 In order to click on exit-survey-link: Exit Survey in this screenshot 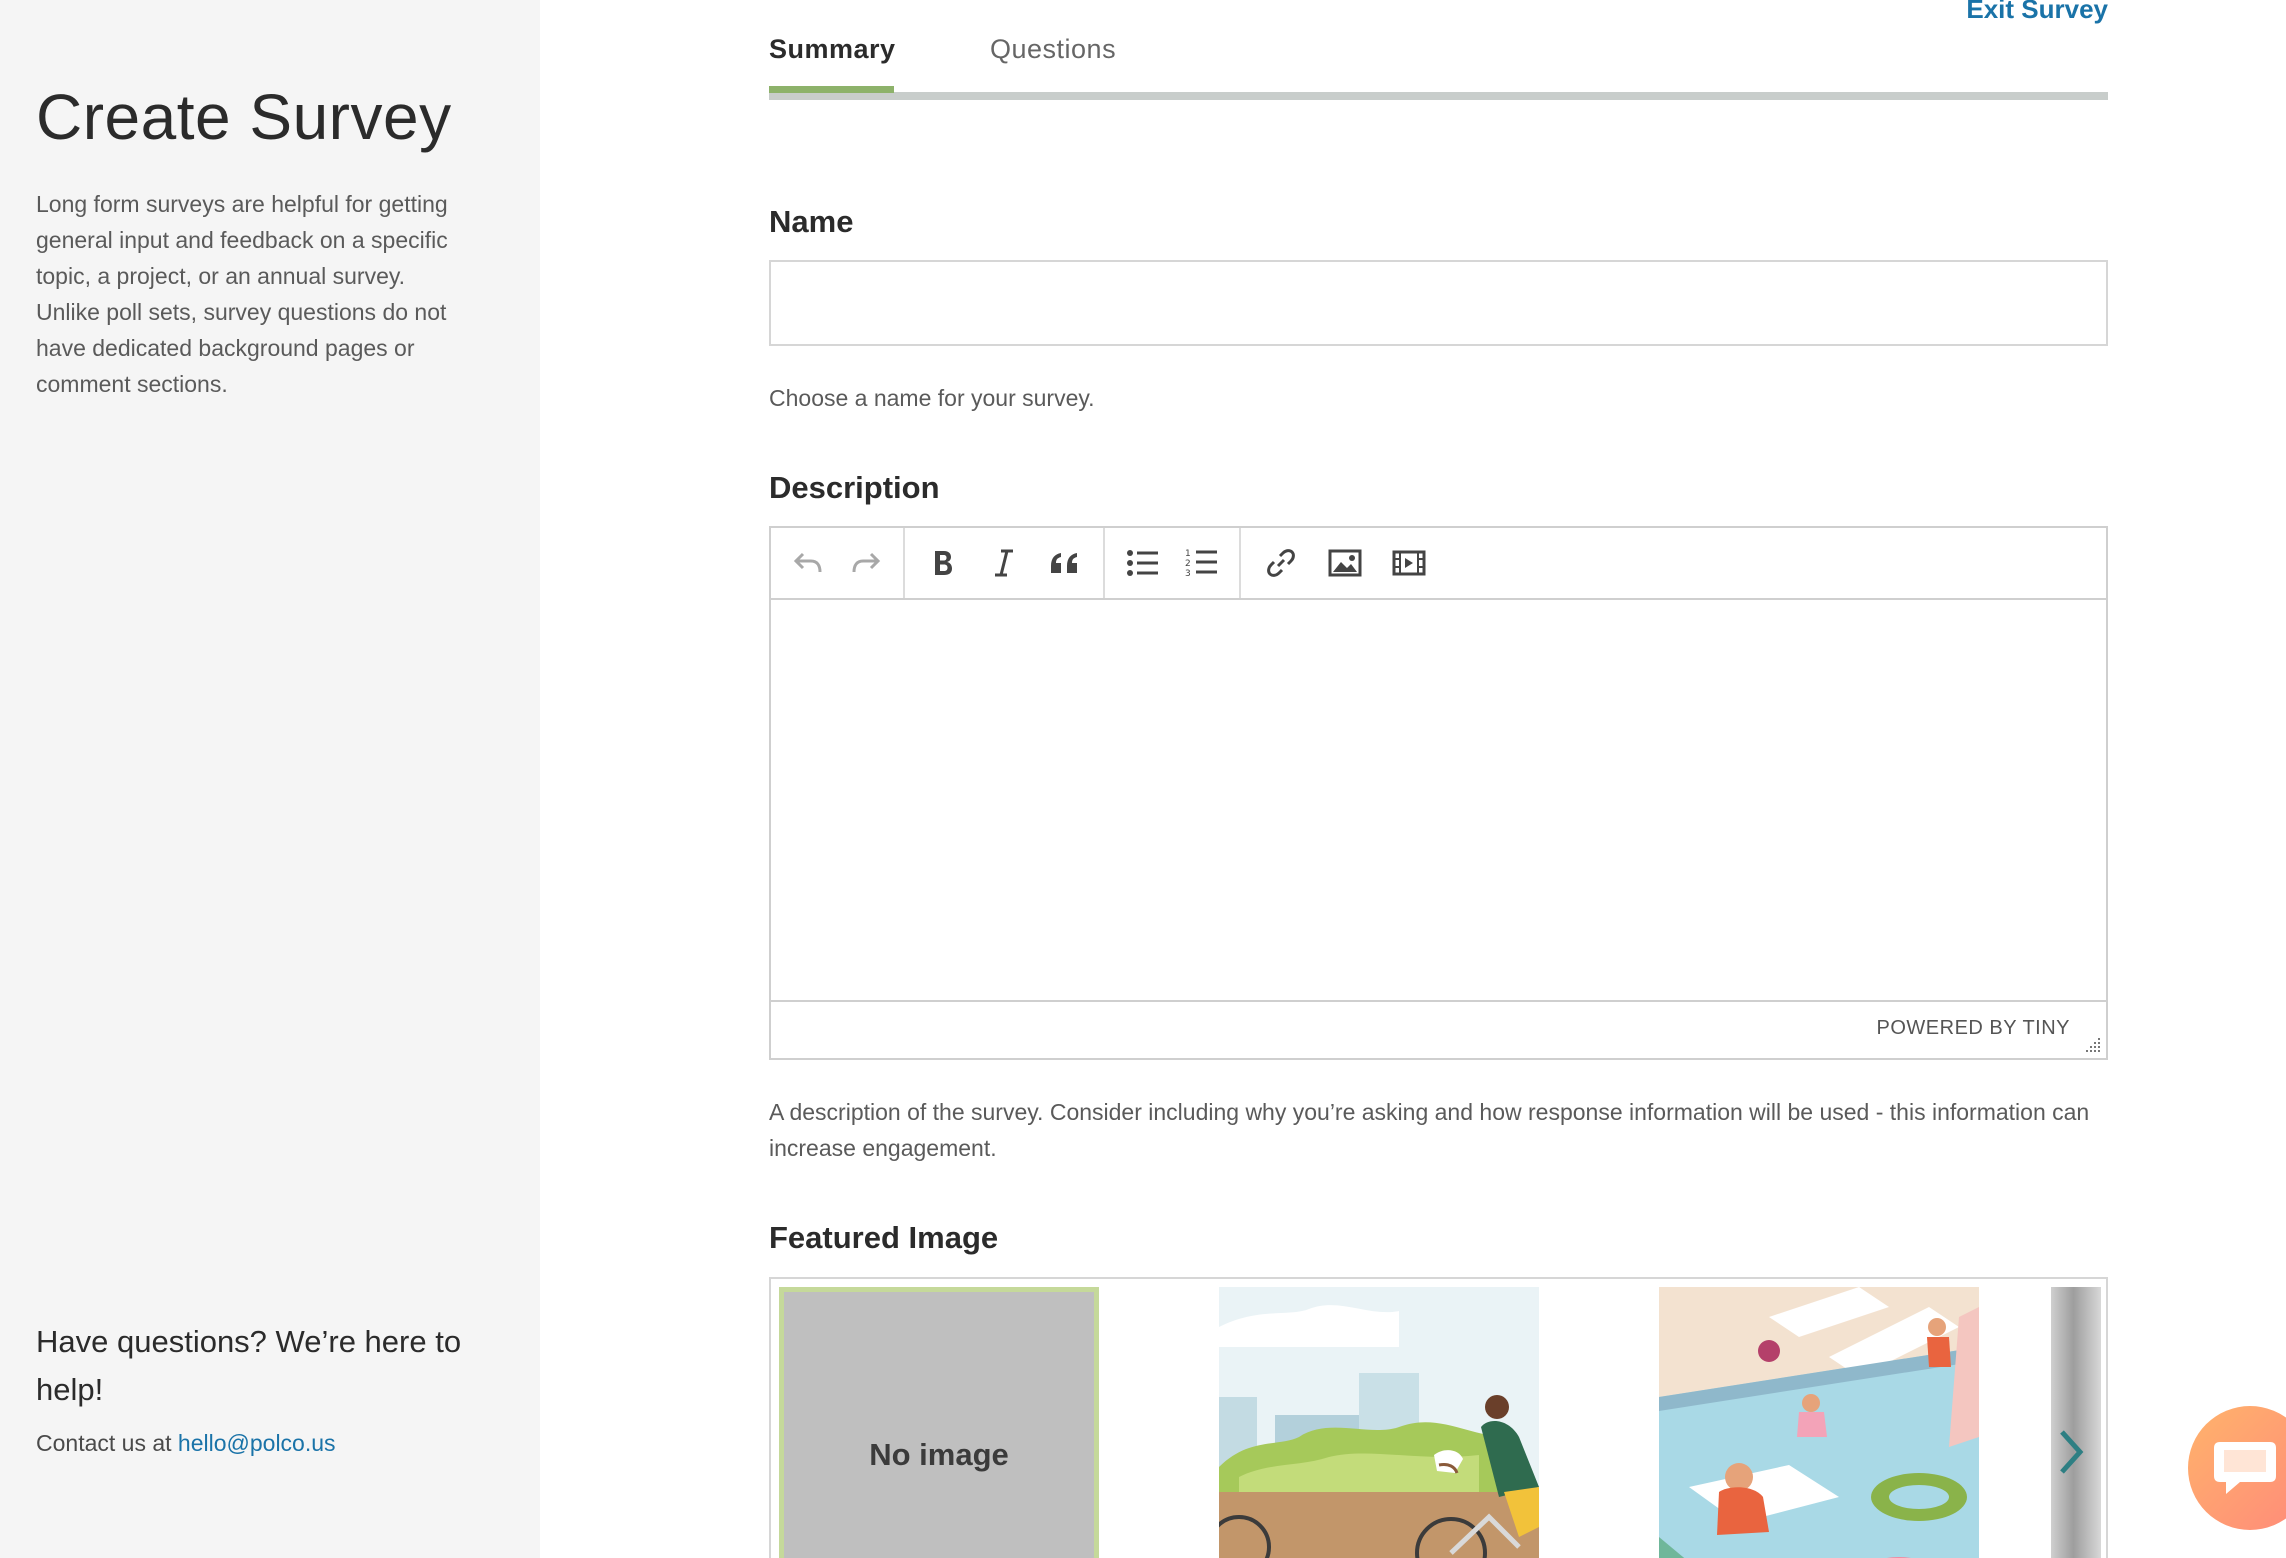, I will do `click(2037, 12)`.